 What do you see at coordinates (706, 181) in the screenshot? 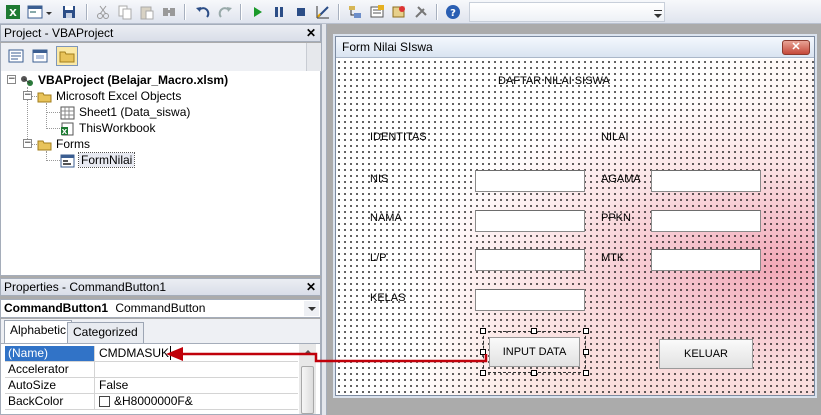
I see `agama-textbox` at bounding box center [706, 181].